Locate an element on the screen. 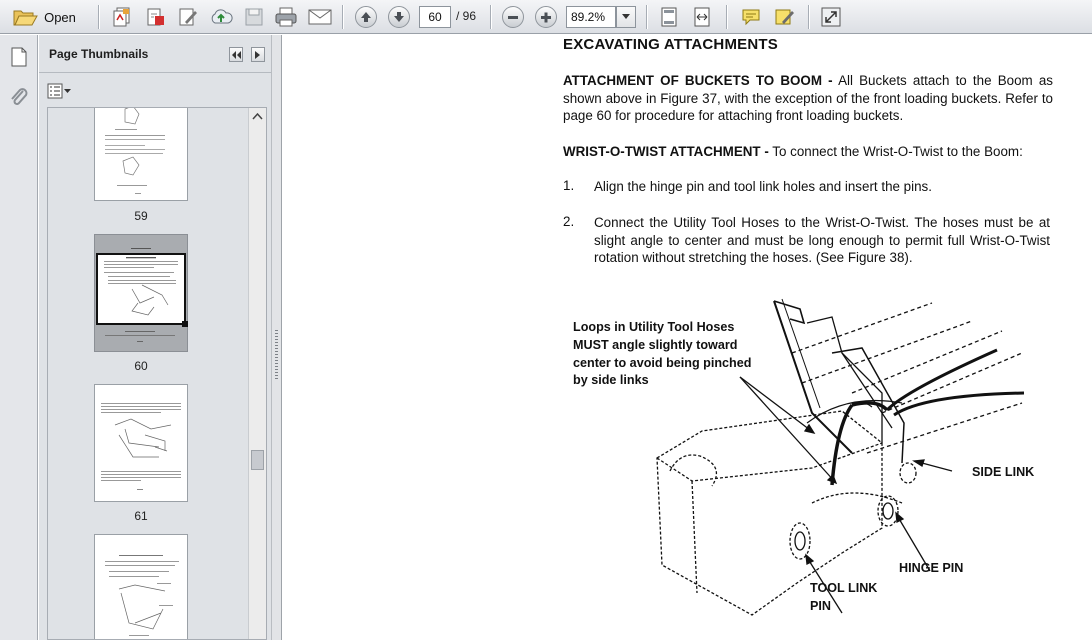 The image size is (1092, 640). page-icon is located at coordinates (19, 57).